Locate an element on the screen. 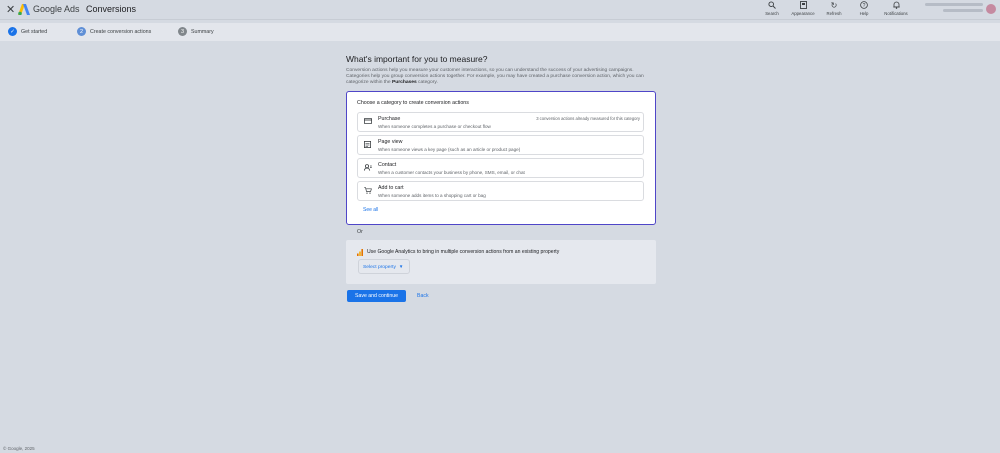  page-title: Conversions is located at coordinates (111, 9).